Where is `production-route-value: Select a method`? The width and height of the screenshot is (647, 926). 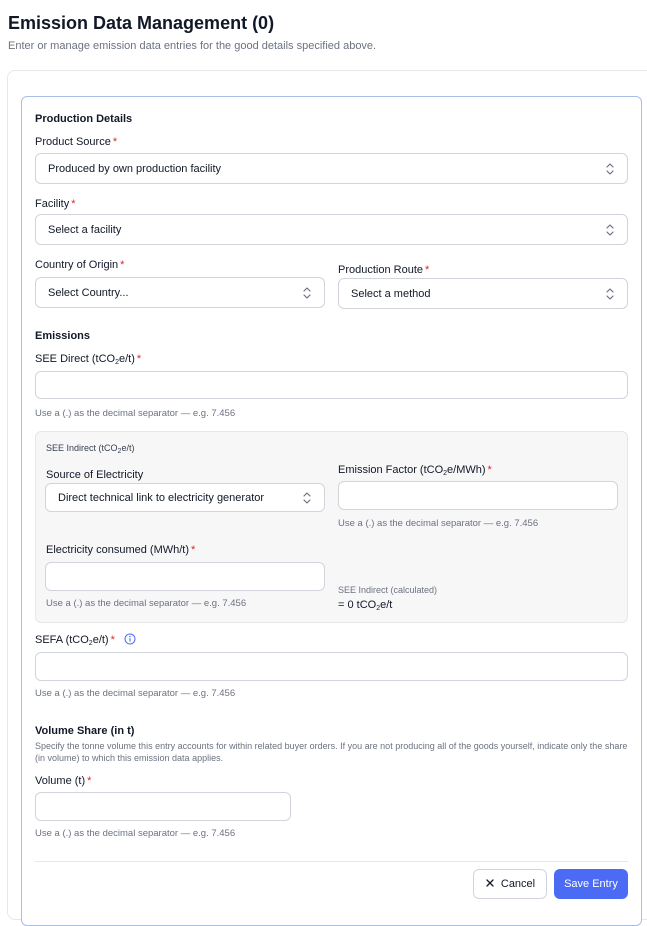
production-route-value: Select a method is located at coordinates (391, 293).